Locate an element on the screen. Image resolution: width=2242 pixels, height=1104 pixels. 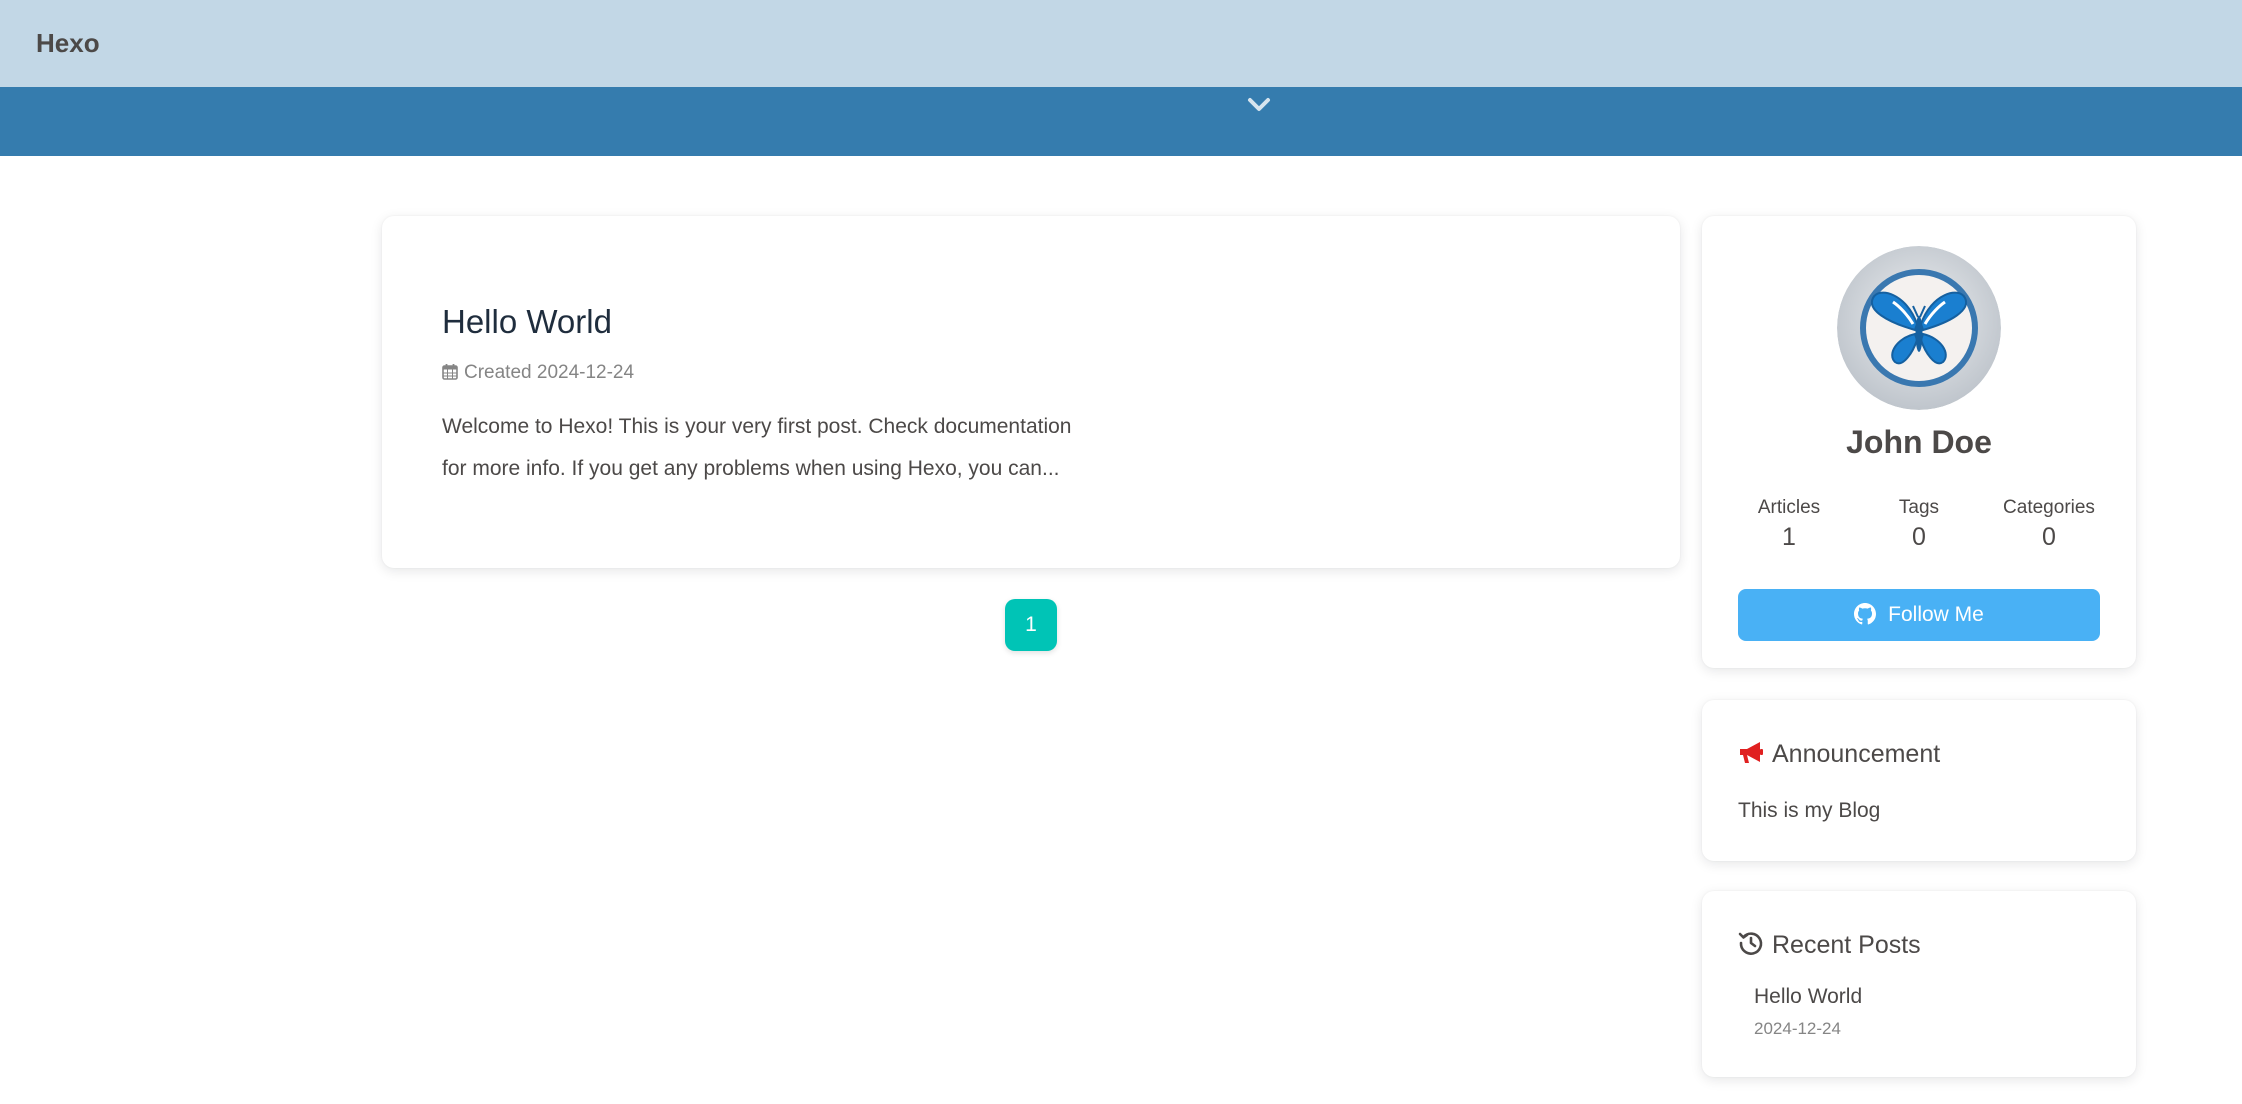
site-brand: Hexo is located at coordinates (68, 43).